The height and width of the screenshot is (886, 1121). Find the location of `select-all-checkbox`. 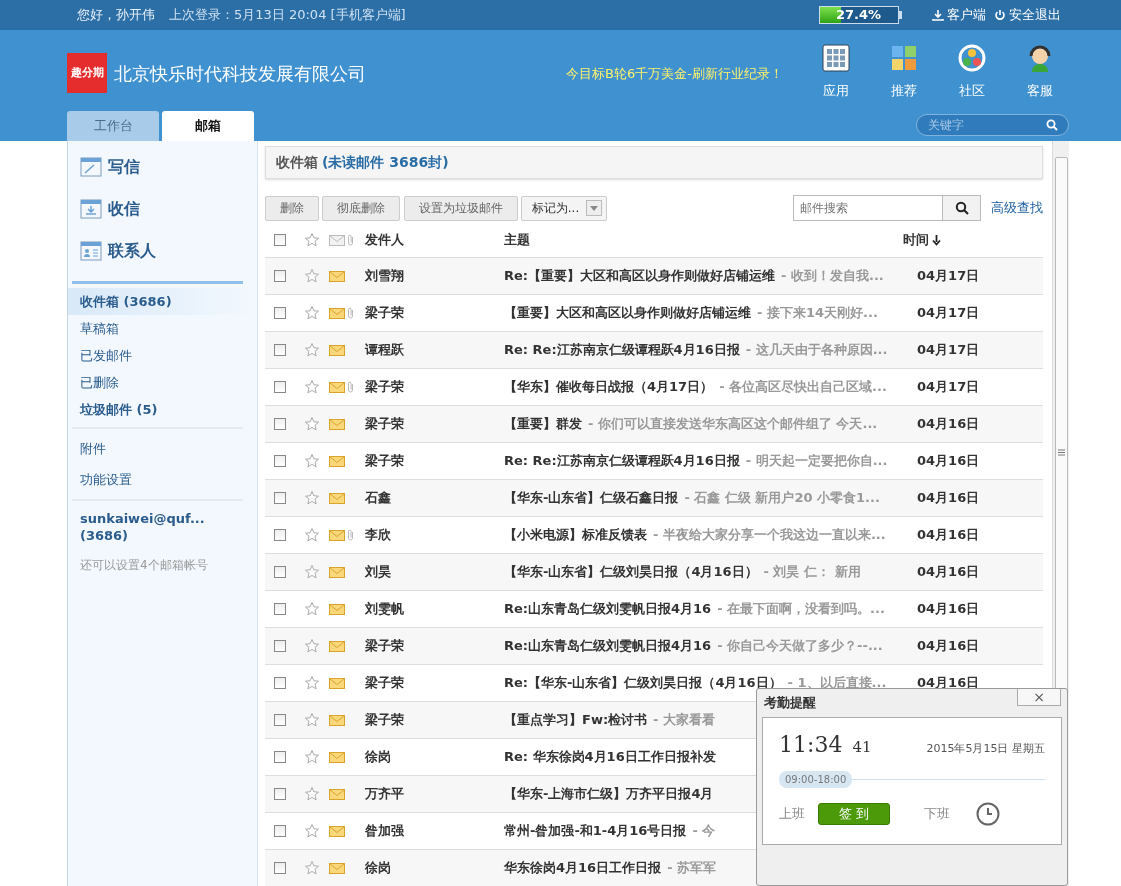

select-all-checkbox is located at coordinates (280, 240).